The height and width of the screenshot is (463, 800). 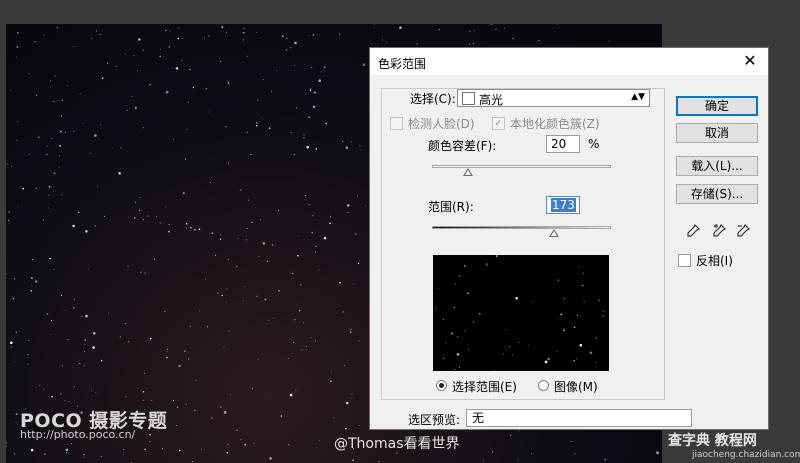 I want to click on invert-checkbox, so click(x=684, y=260).